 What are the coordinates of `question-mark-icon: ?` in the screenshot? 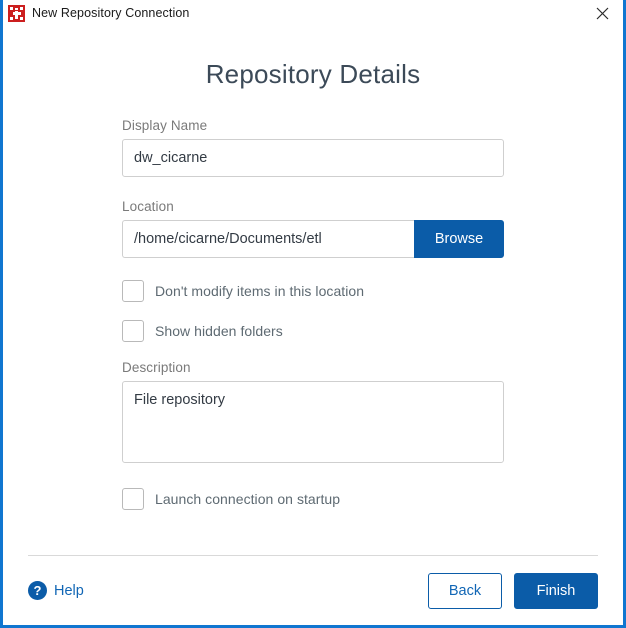 It's located at (37, 590).